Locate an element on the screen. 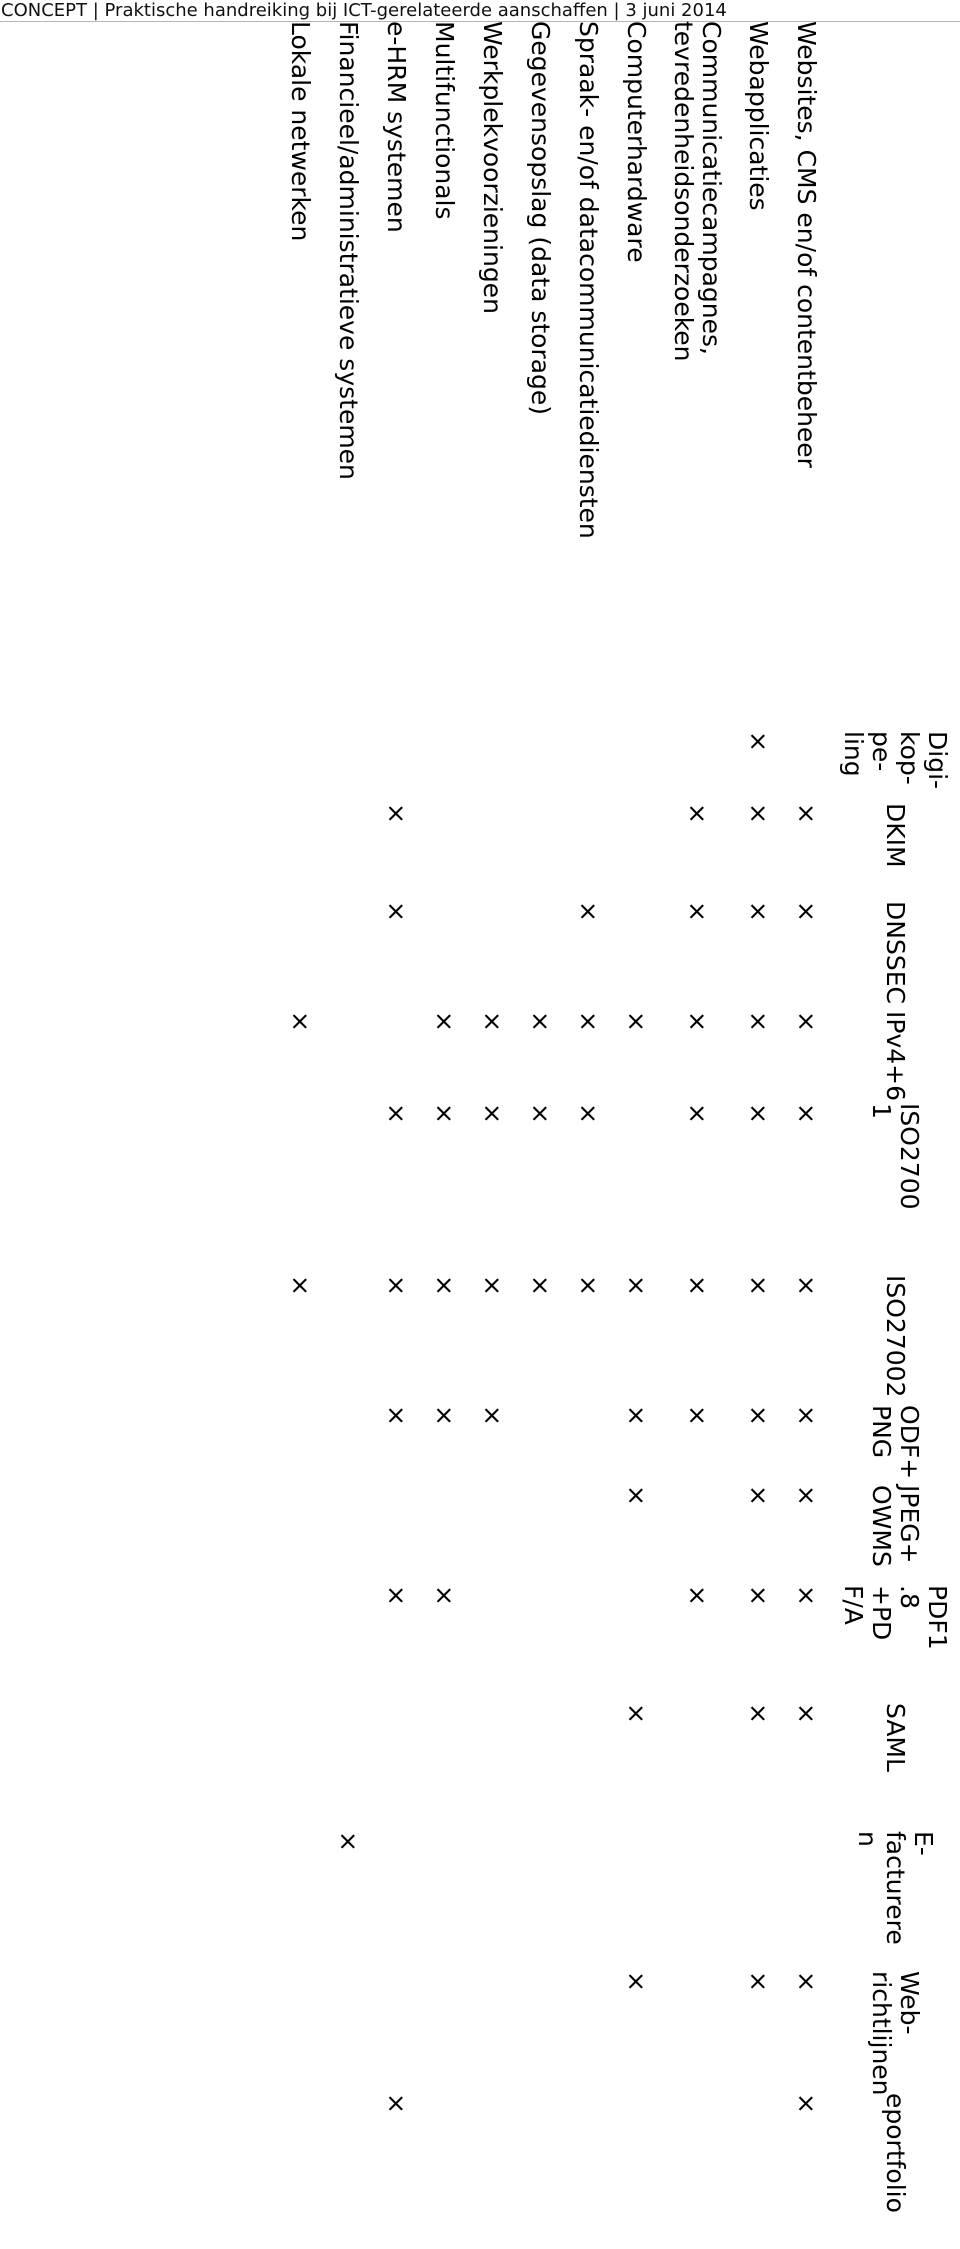 Image resolution: width=960 pixels, height=2249 pixels. cell-lokale-netwerken-odf-png is located at coordinates (300, 1442).